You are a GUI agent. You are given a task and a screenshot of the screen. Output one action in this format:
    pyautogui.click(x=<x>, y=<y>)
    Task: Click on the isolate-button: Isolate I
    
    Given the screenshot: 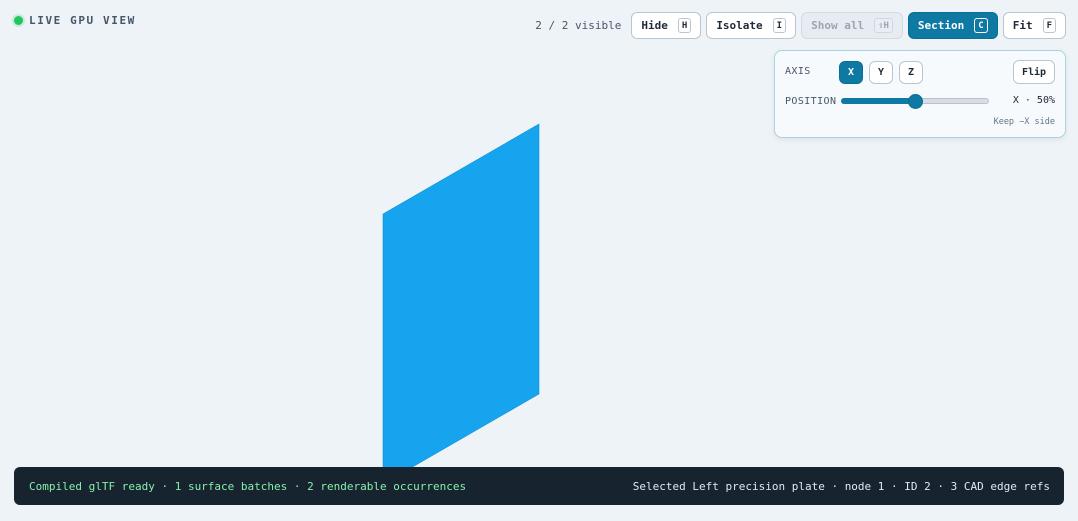 What is the action you would take?
    pyautogui.click(x=751, y=25)
    